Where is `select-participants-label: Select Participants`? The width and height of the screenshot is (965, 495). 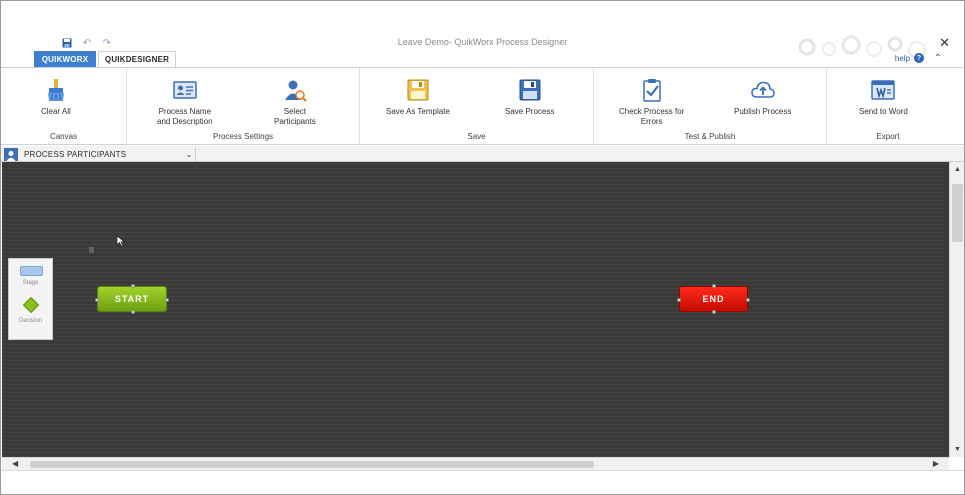
select-participants-label: Select Participants is located at coordinates (295, 116).